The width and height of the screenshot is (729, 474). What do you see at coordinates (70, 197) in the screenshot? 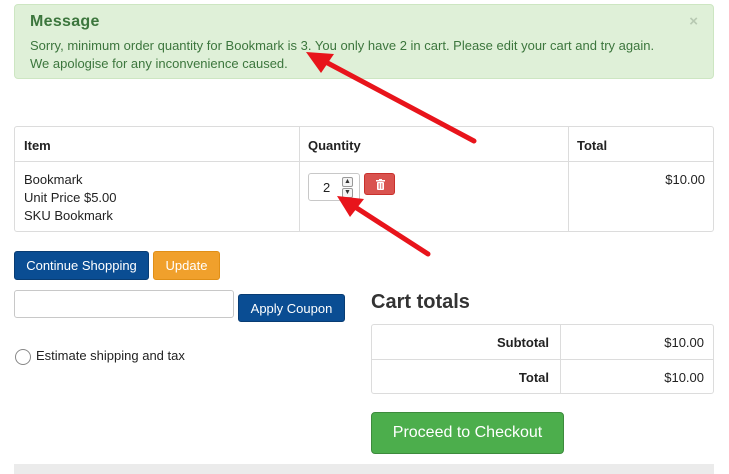
I see `item-unit-price: Unit Price $5.00` at bounding box center [70, 197].